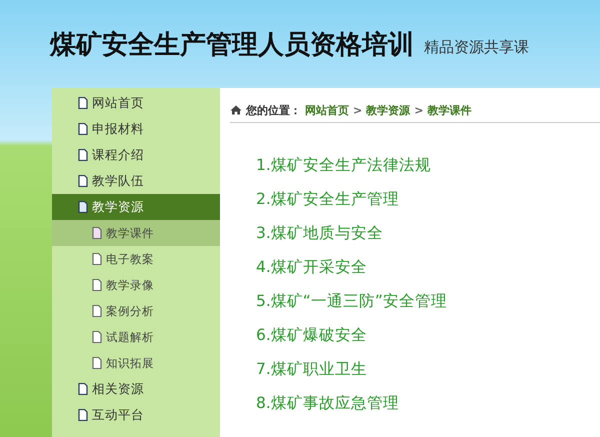 This screenshot has height=437, width=600. What do you see at coordinates (311, 335) in the screenshot?
I see `course-link: 6.煤矿爆破安全` at bounding box center [311, 335].